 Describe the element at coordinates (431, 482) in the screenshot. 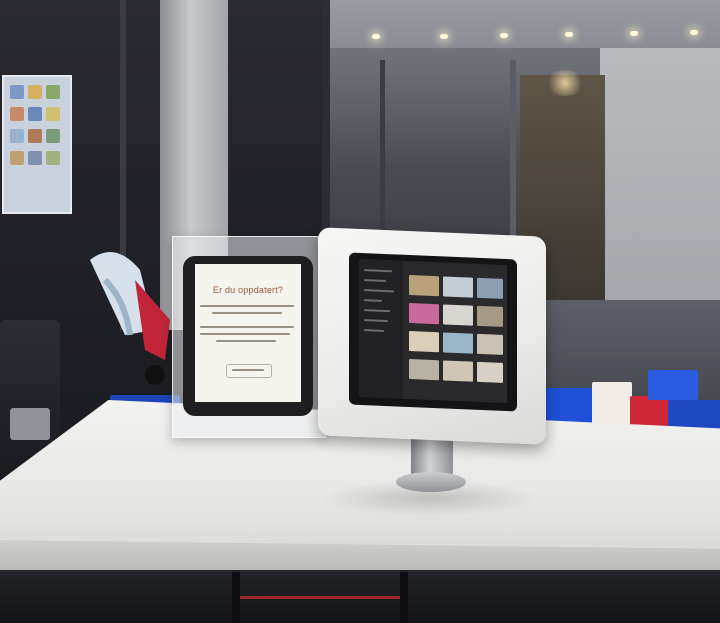

I see `kiosk-base` at that location.